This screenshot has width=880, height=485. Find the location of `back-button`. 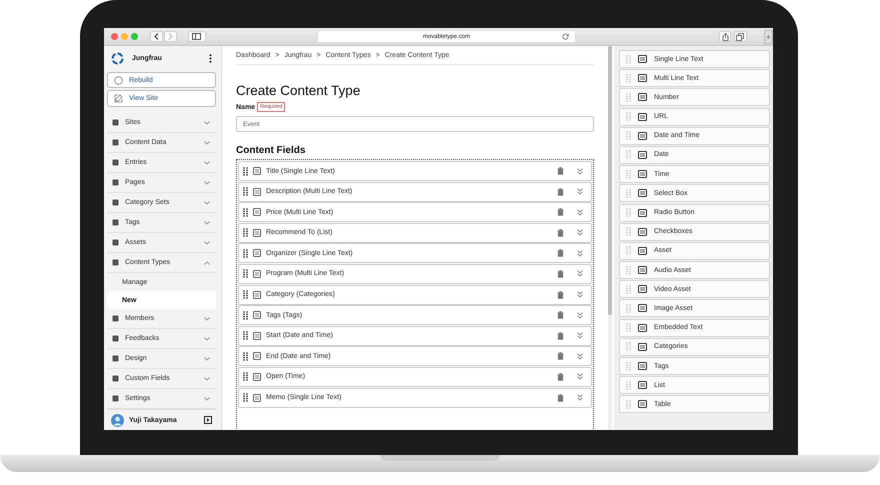

back-button is located at coordinates (156, 36).